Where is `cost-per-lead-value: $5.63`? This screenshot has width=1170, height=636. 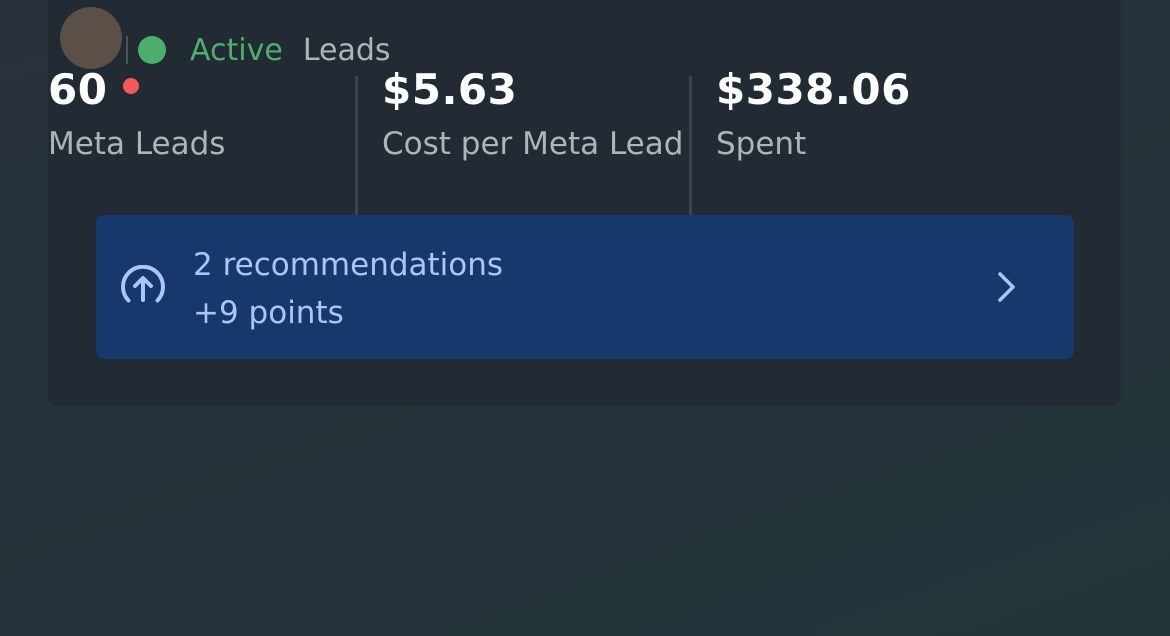 cost-per-lead-value: $5.63 is located at coordinates (450, 89).